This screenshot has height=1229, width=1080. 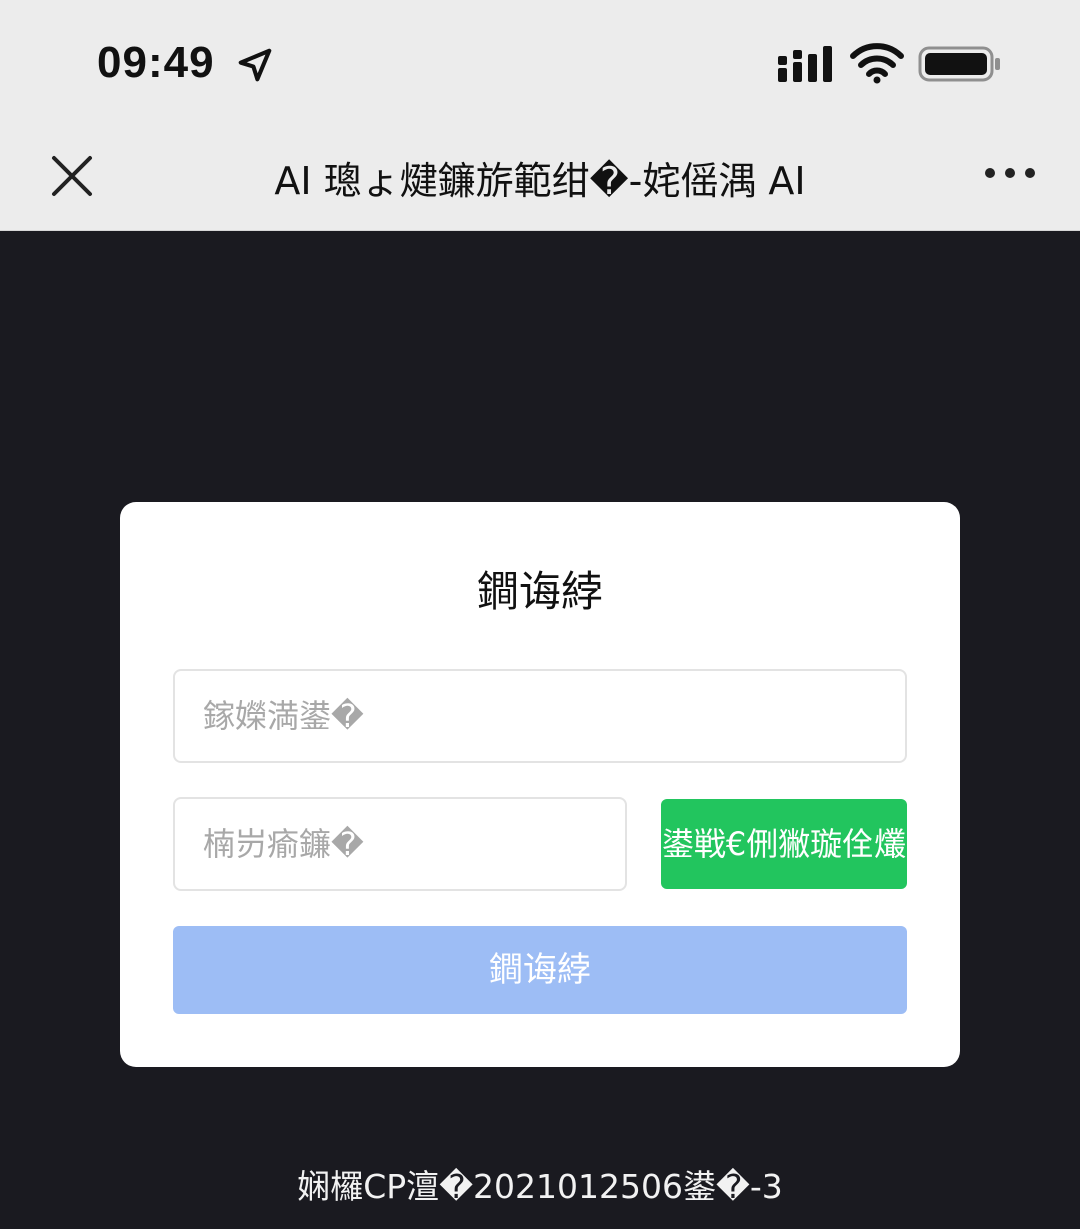 What do you see at coordinates (877, 63) in the screenshot?
I see `wifi-icon` at bounding box center [877, 63].